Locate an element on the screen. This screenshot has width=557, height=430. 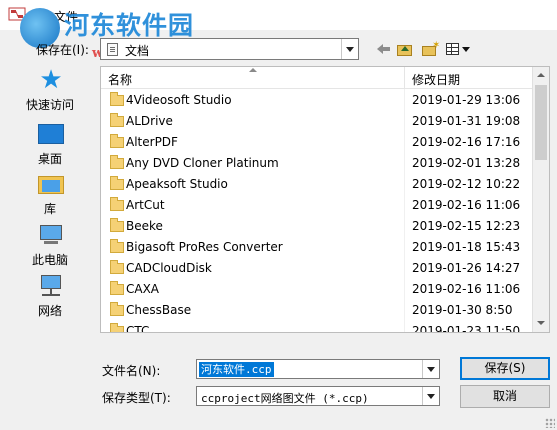
file-name: 4Videosoft Studio is located at coordinates (179, 100).